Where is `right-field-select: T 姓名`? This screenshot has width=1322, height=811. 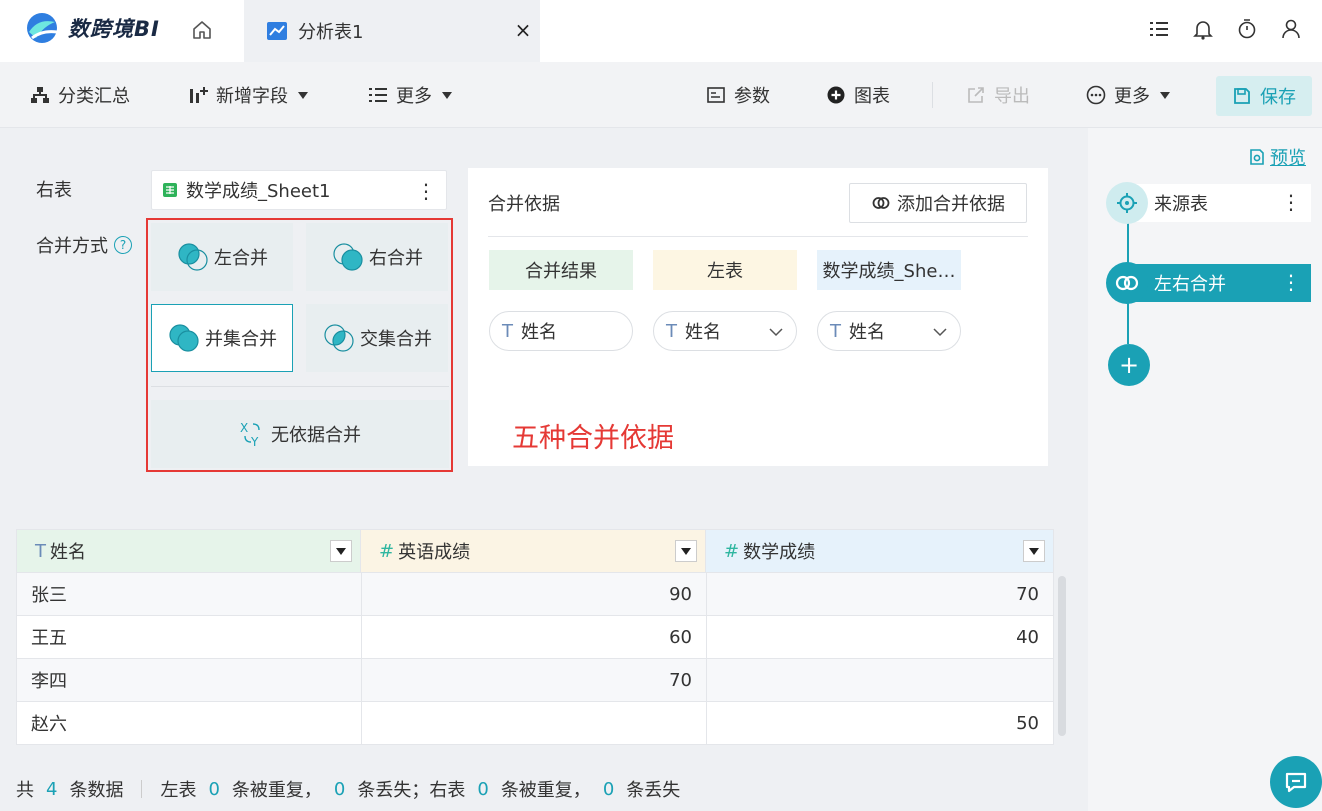
right-field-select: T 姓名 is located at coordinates (889, 331).